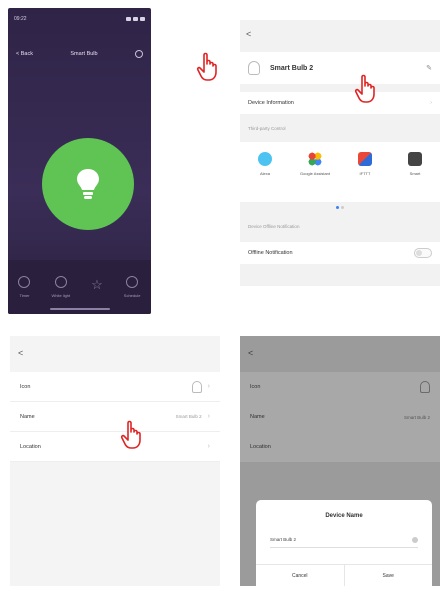 The image size is (440, 589). What do you see at coordinates (415, 539) in the screenshot?
I see `clear-icon` at bounding box center [415, 539].